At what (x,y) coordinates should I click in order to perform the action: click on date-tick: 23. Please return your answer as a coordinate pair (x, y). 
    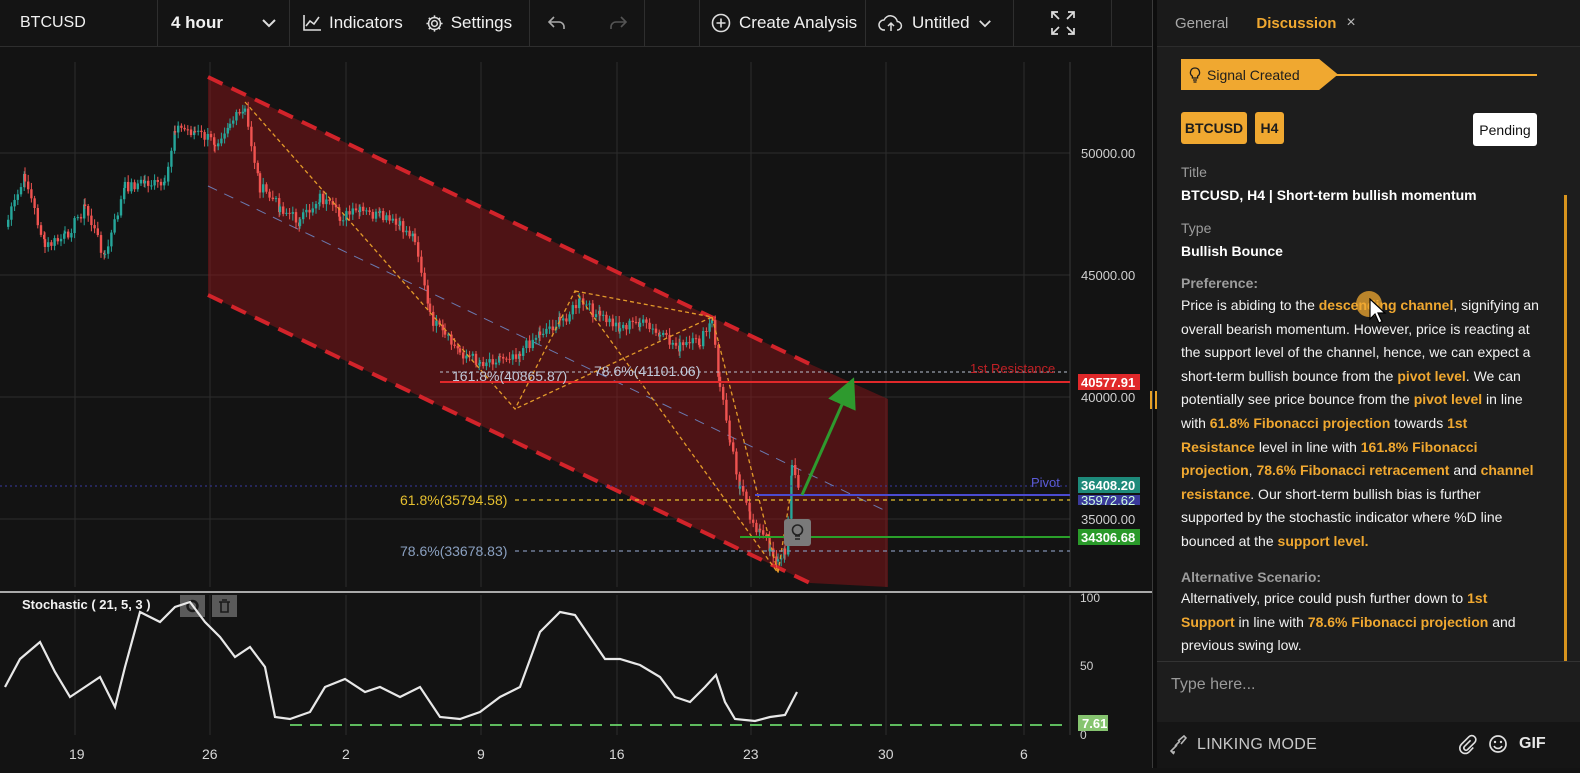
    Looking at the image, I should click on (751, 754).